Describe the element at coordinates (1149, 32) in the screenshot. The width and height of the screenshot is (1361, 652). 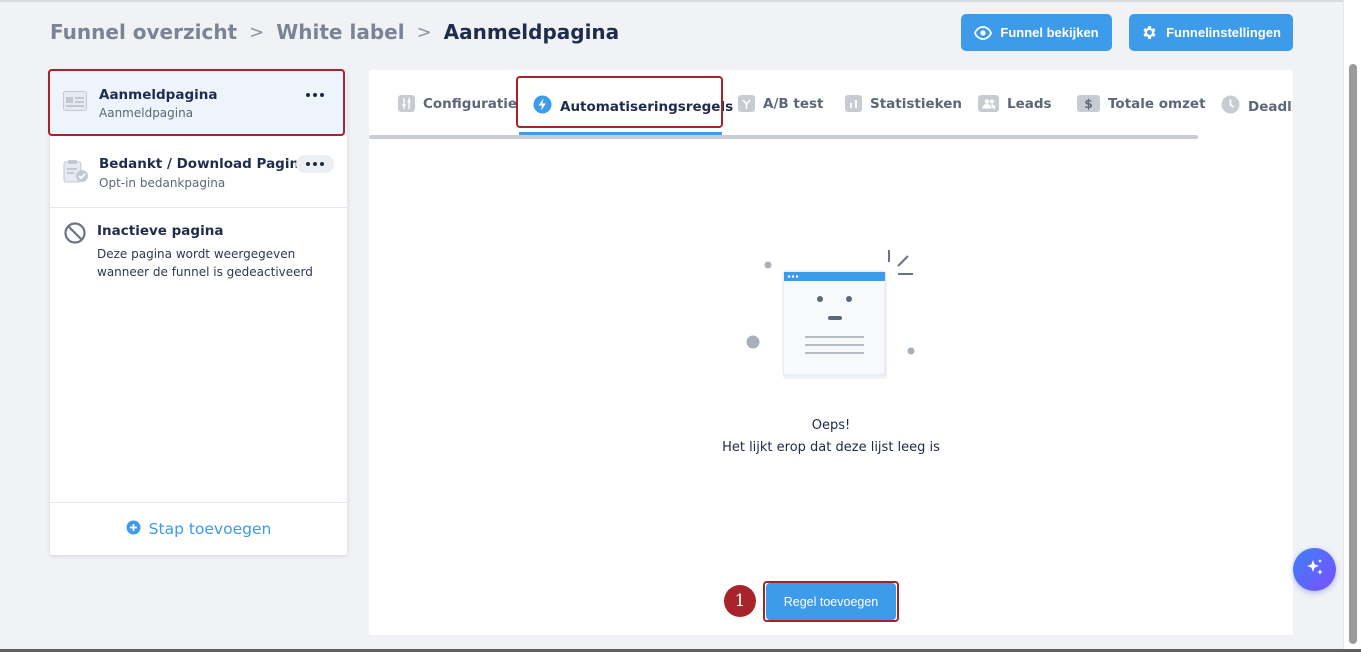
I see `gear-icon` at that location.